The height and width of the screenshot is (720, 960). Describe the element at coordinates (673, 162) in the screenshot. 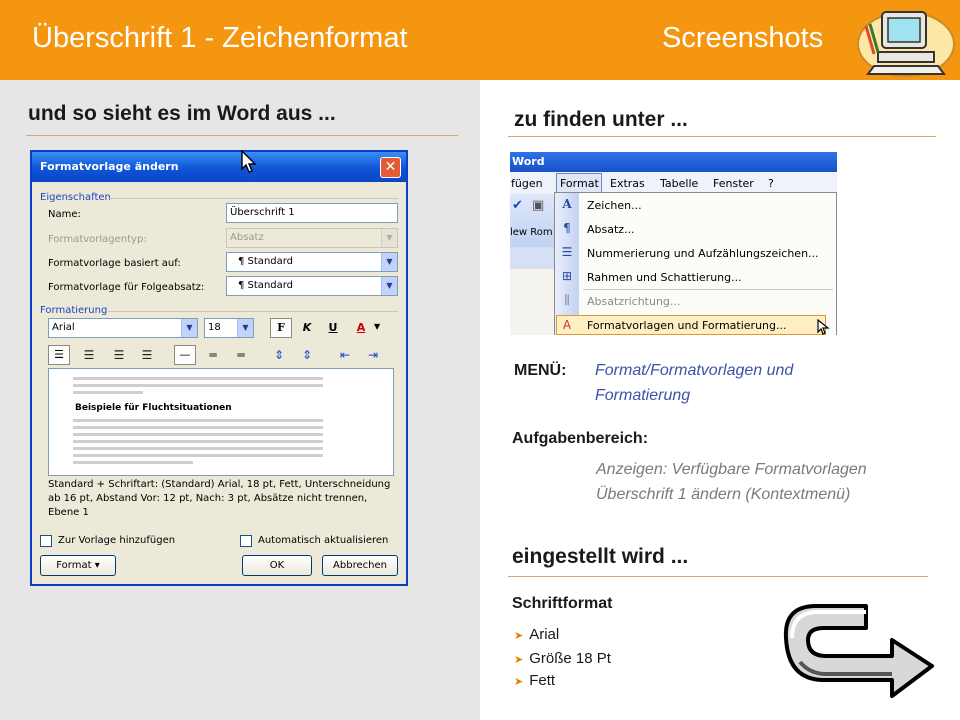

I see `word-titlebar` at that location.